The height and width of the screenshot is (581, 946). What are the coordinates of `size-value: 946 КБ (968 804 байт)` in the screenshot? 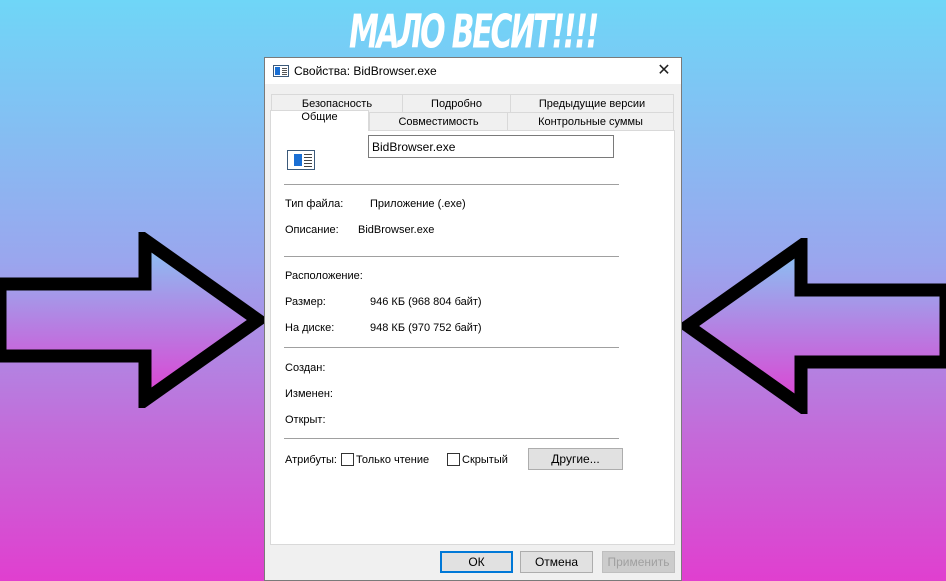 It's located at (426, 302).